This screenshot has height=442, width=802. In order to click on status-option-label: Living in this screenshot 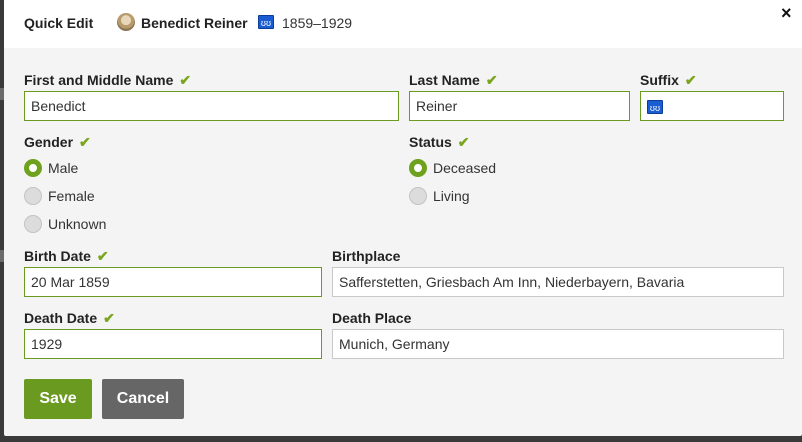, I will do `click(451, 196)`.